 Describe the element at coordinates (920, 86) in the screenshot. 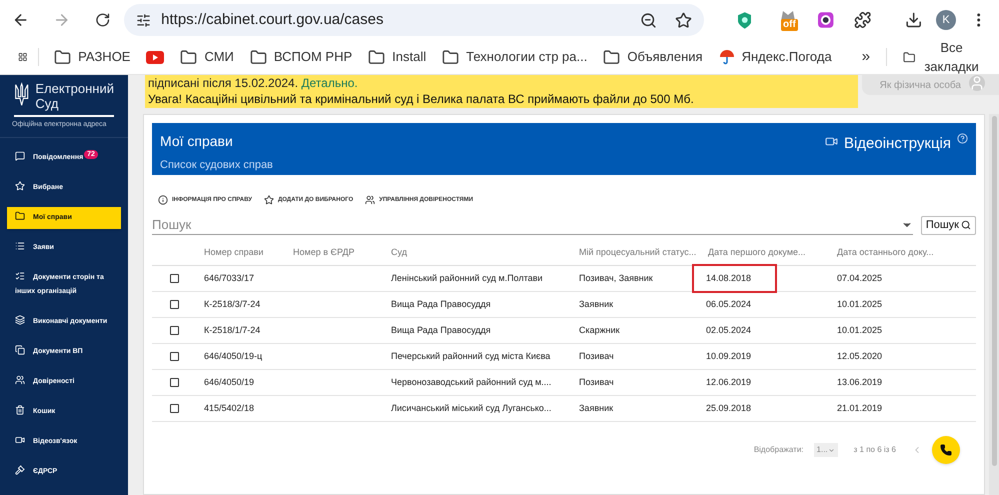

I see `user-role-text: Як фізична особа` at that location.